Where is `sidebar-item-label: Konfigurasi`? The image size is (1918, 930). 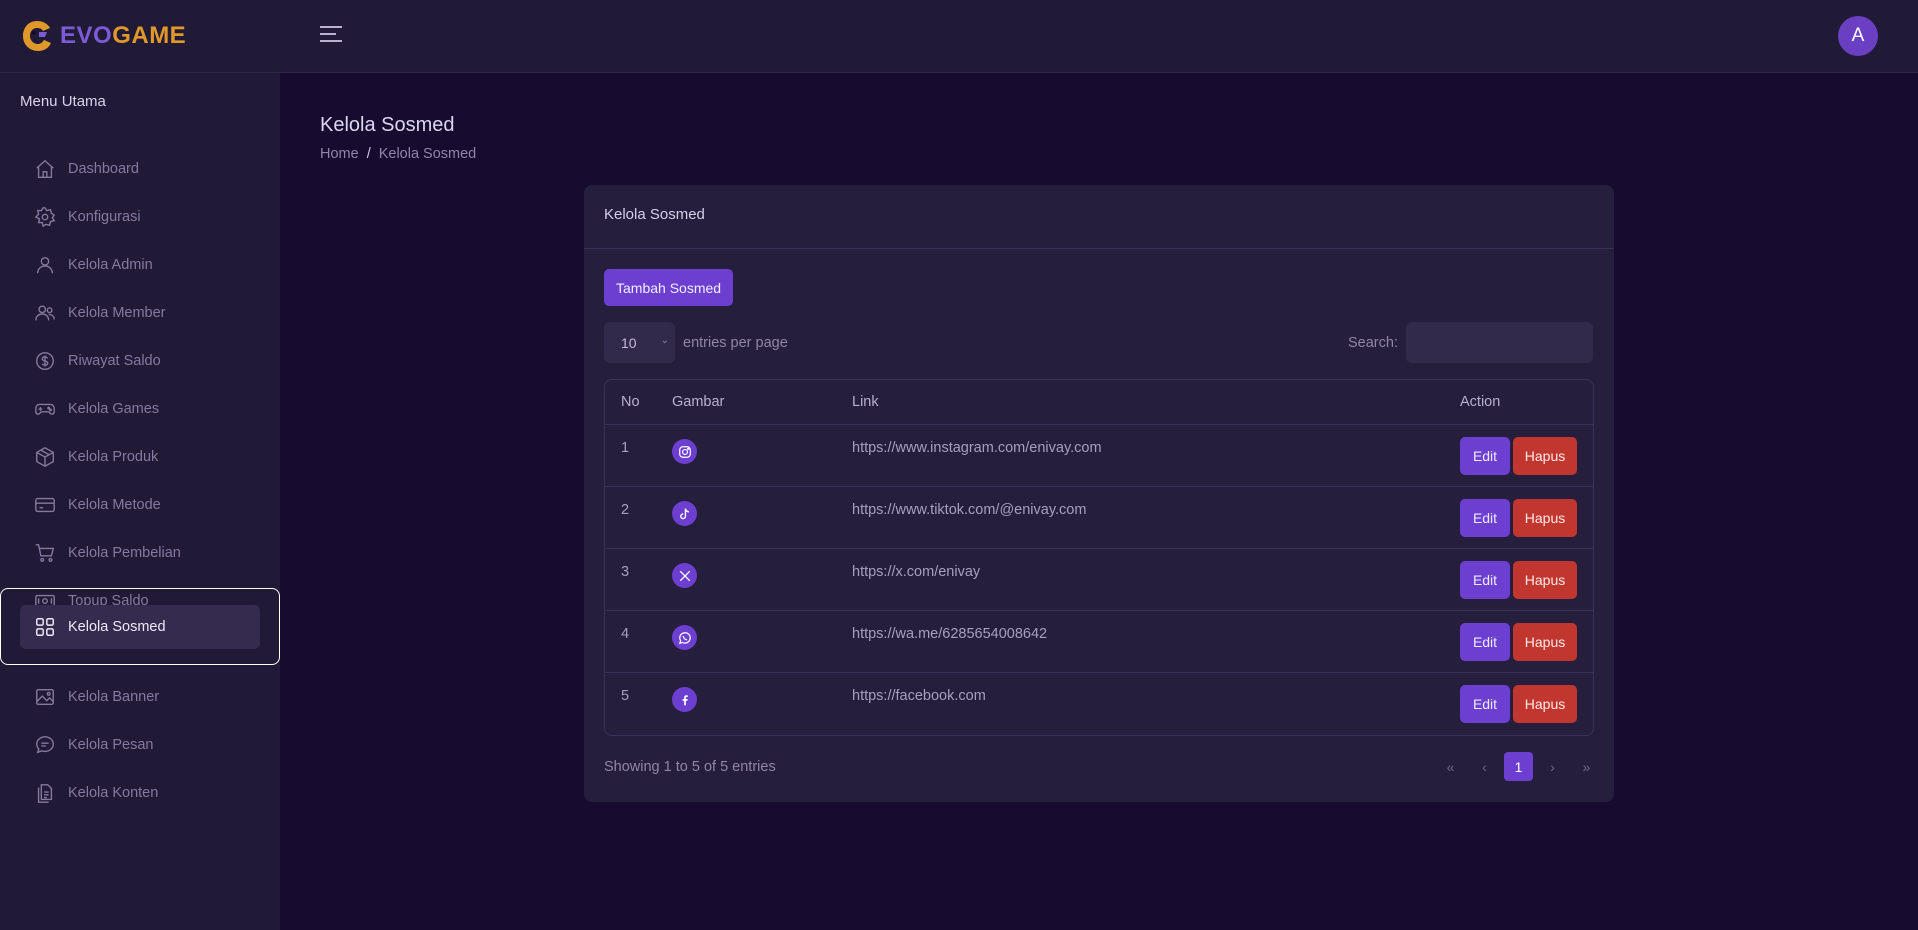 sidebar-item-label: Konfigurasi is located at coordinates (104, 217).